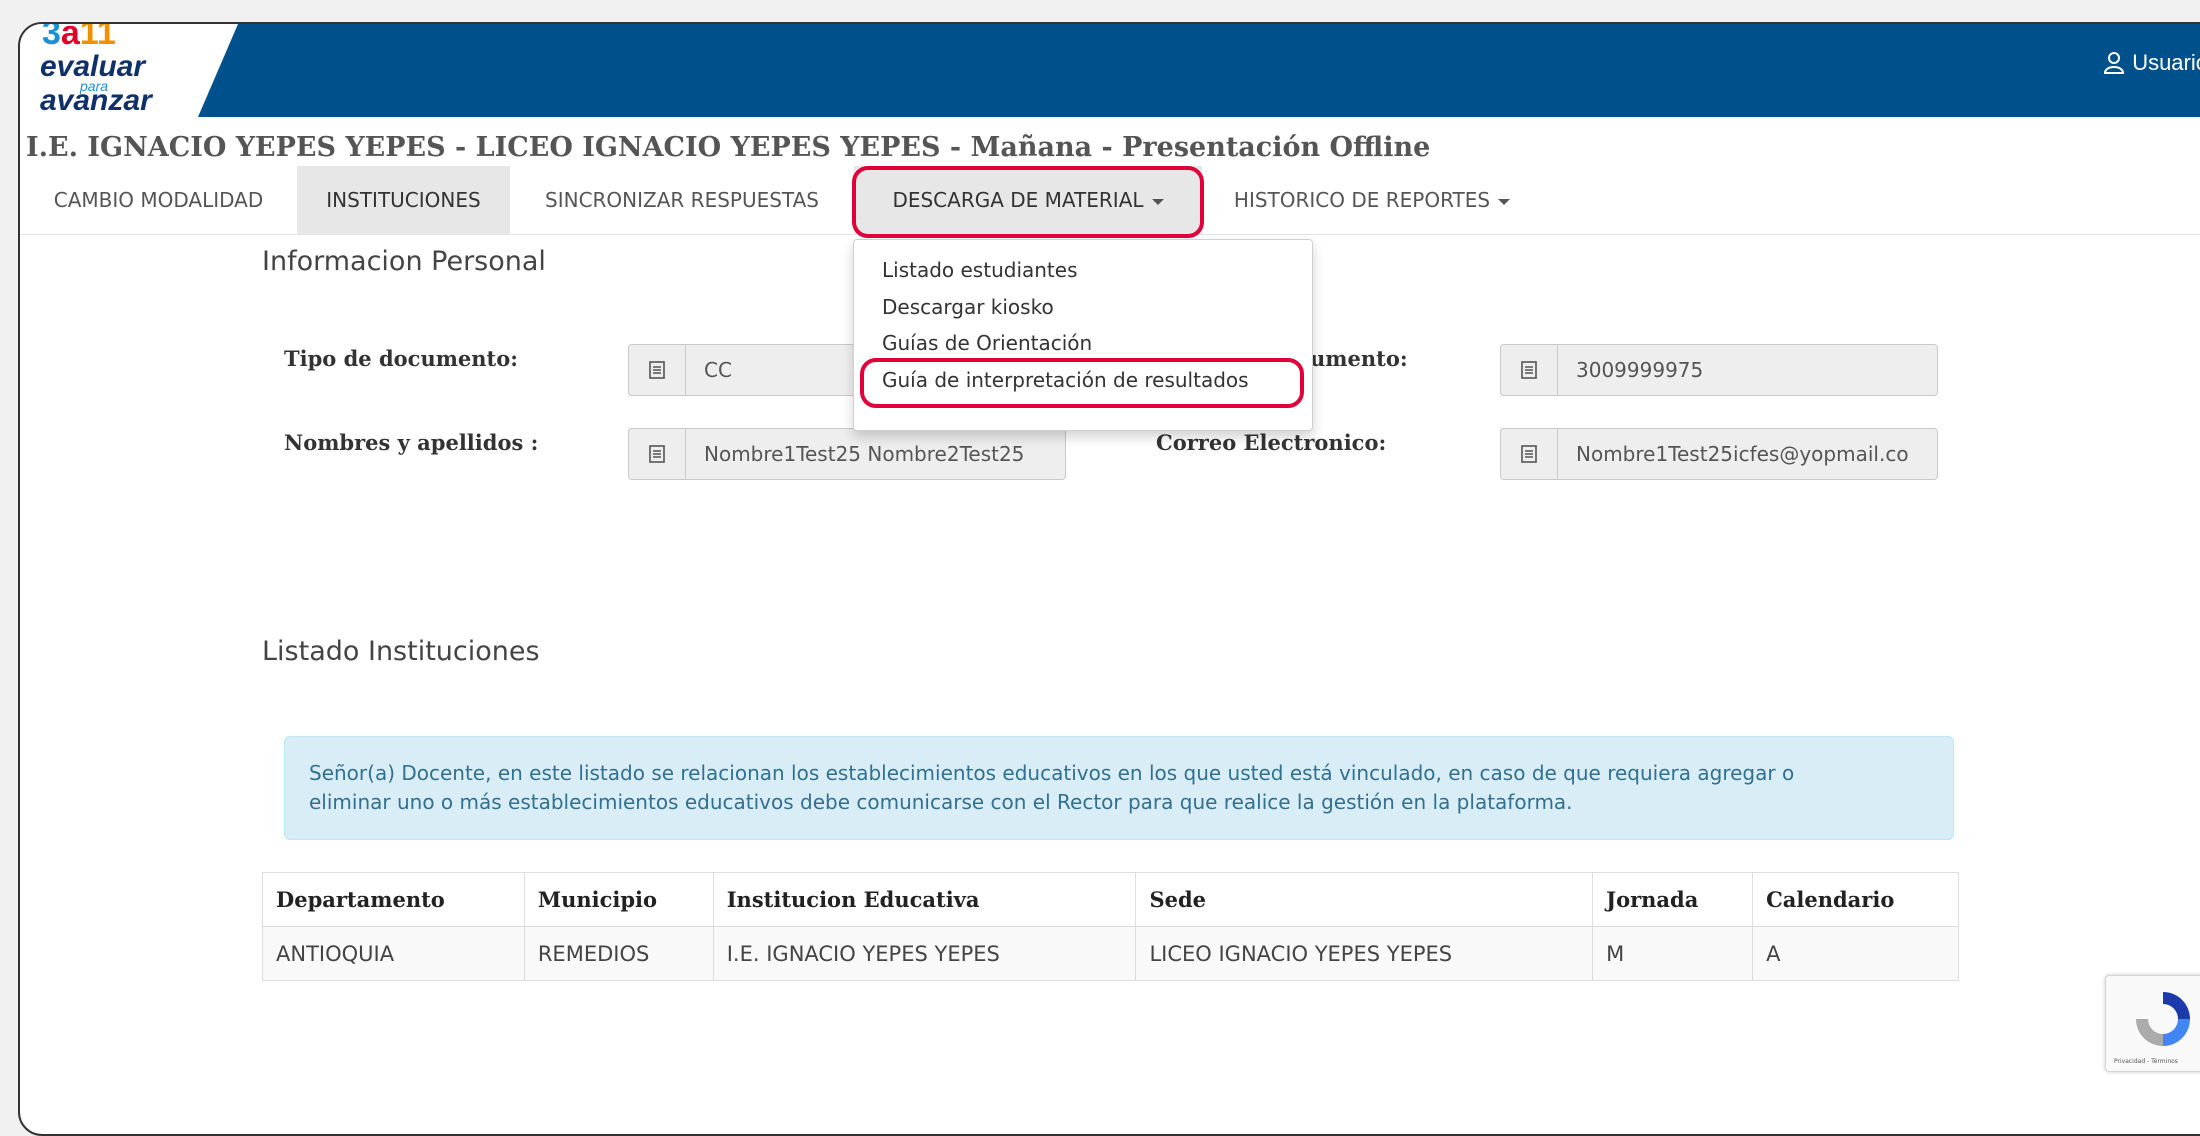 The width and height of the screenshot is (2200, 1136). Describe the element at coordinates (1673, 899) in the screenshot. I see `col-jornada: Jornada` at that location.